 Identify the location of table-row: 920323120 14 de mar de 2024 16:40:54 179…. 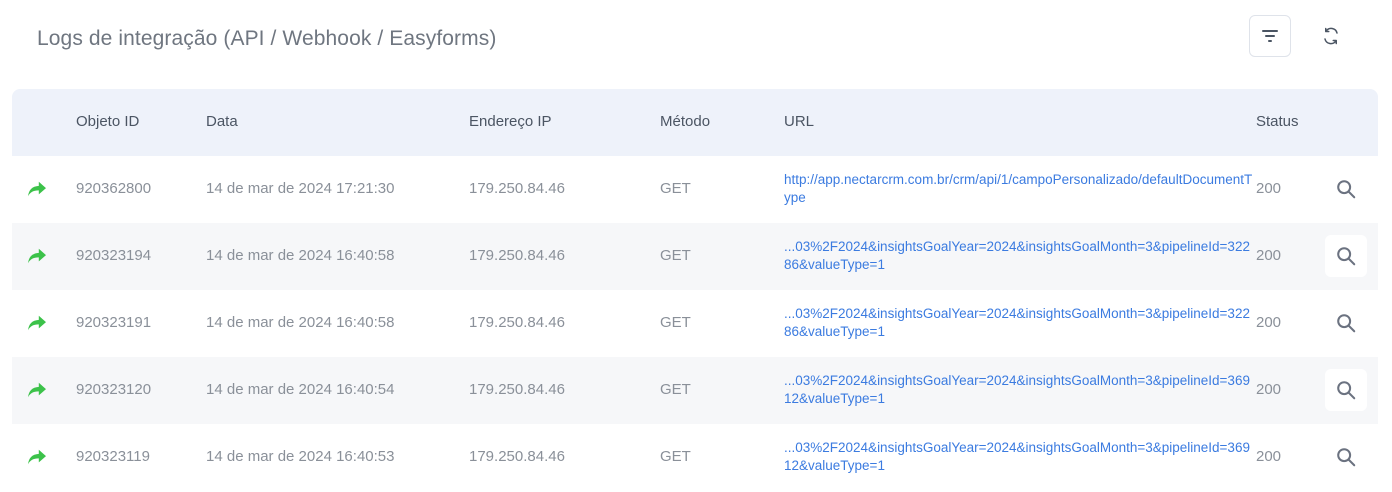
(695, 390).